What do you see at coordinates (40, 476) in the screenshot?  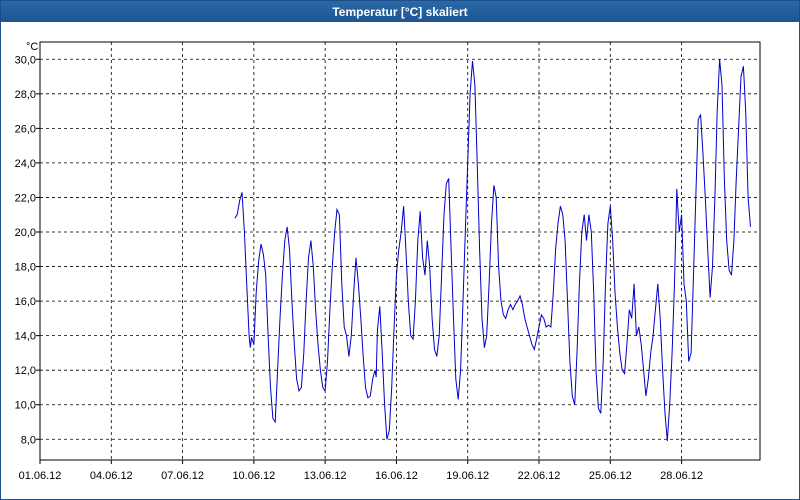 I see `x-tick-label: 01.06.12` at bounding box center [40, 476].